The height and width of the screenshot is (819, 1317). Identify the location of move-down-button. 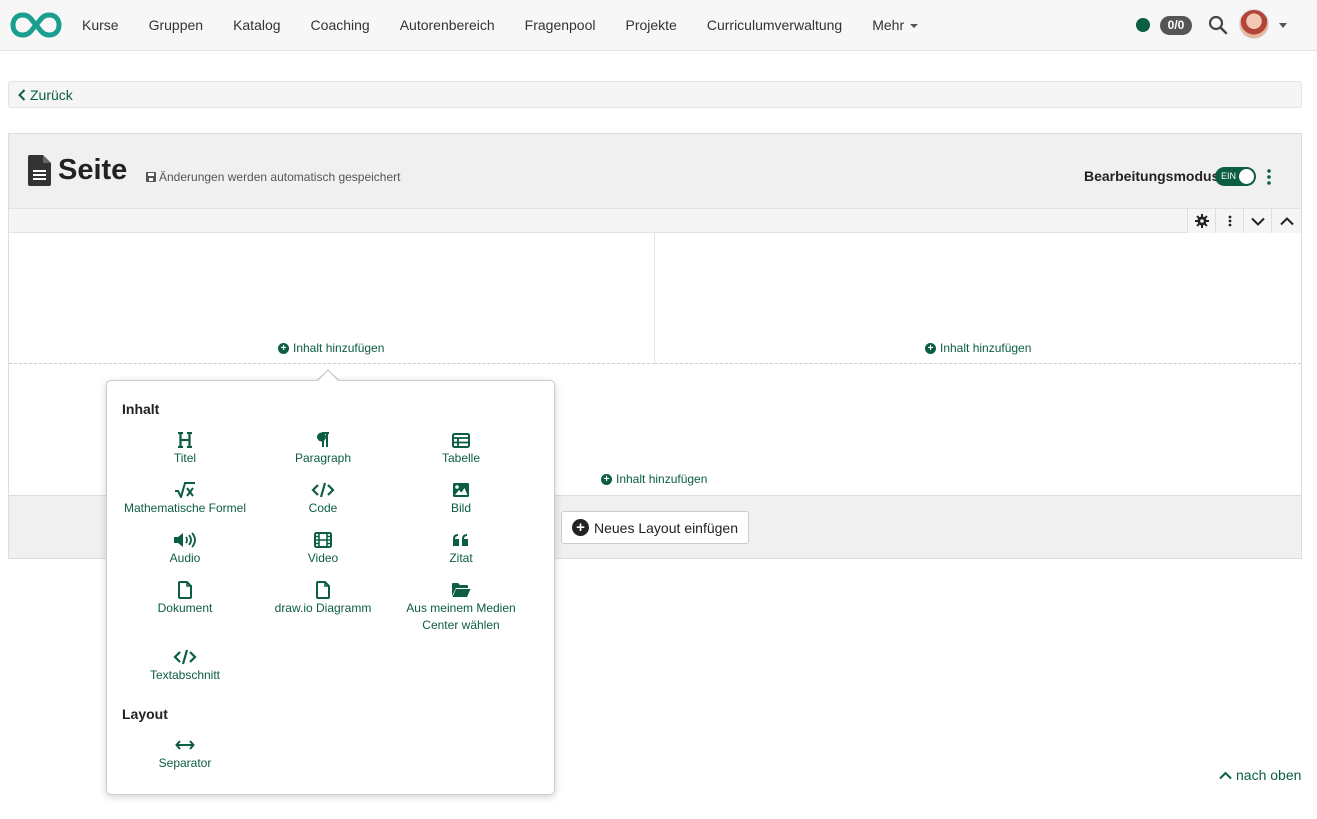
(1257, 221).